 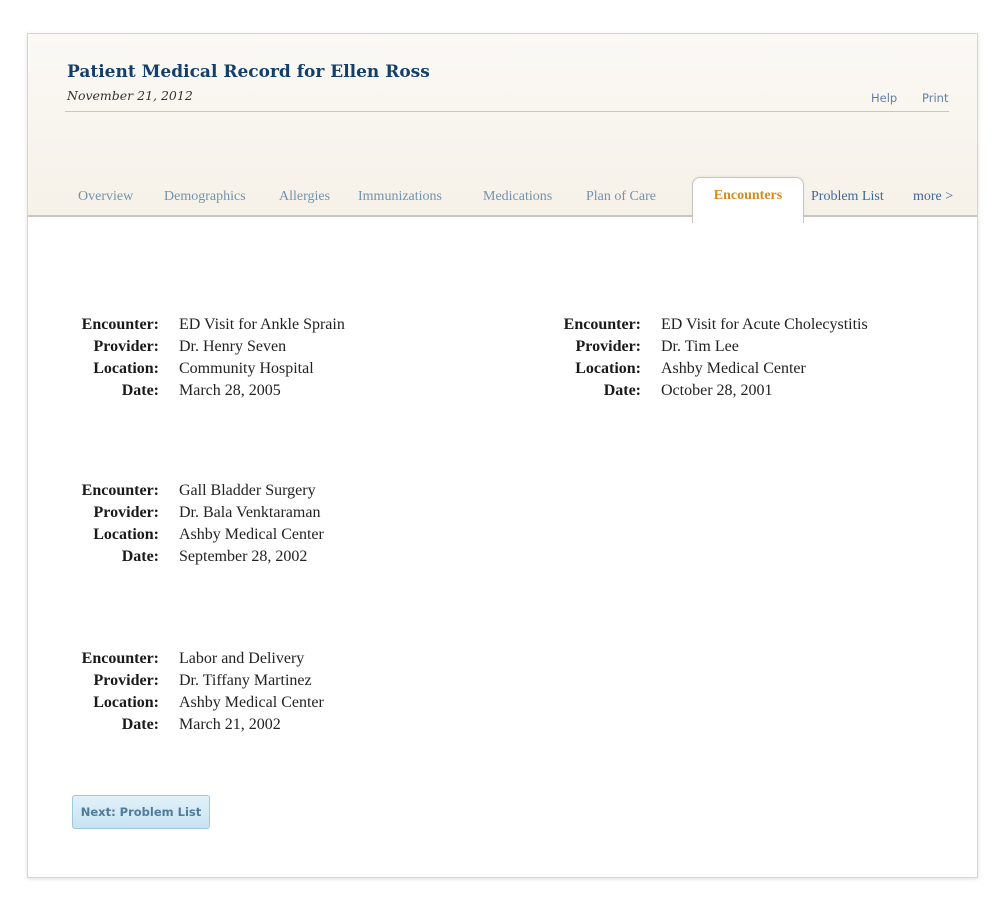 What do you see at coordinates (884, 98) in the screenshot?
I see `help-link: Help` at bounding box center [884, 98].